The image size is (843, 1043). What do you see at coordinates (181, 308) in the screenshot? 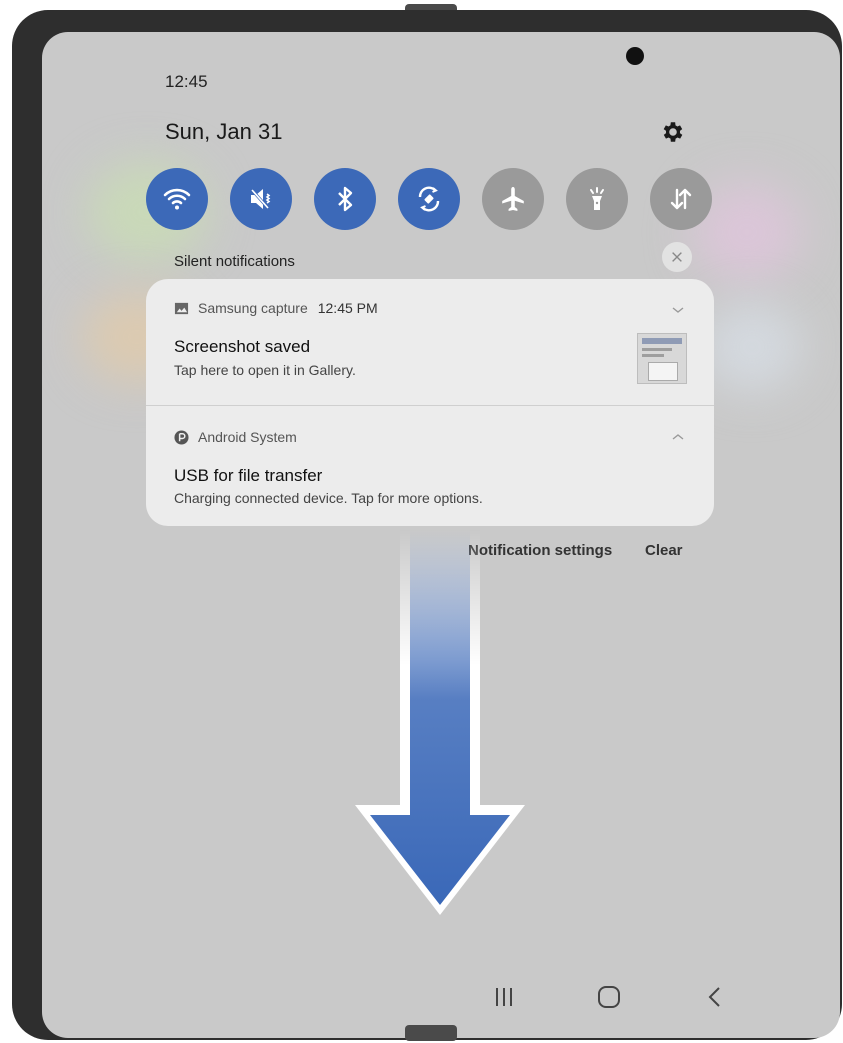
I see `gallery-icon` at bounding box center [181, 308].